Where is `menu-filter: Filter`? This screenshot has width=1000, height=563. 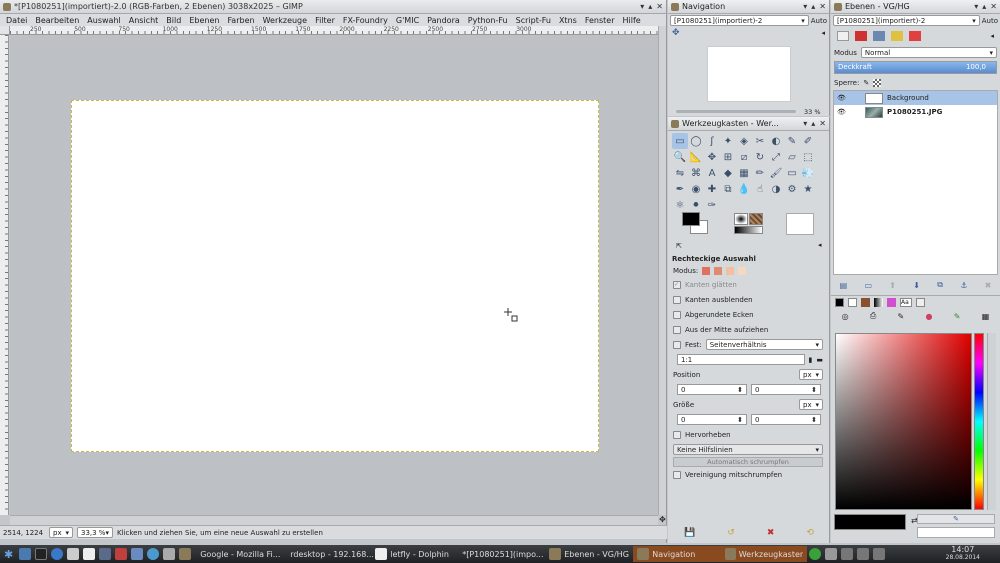 menu-filter: Filter is located at coordinates (325, 20).